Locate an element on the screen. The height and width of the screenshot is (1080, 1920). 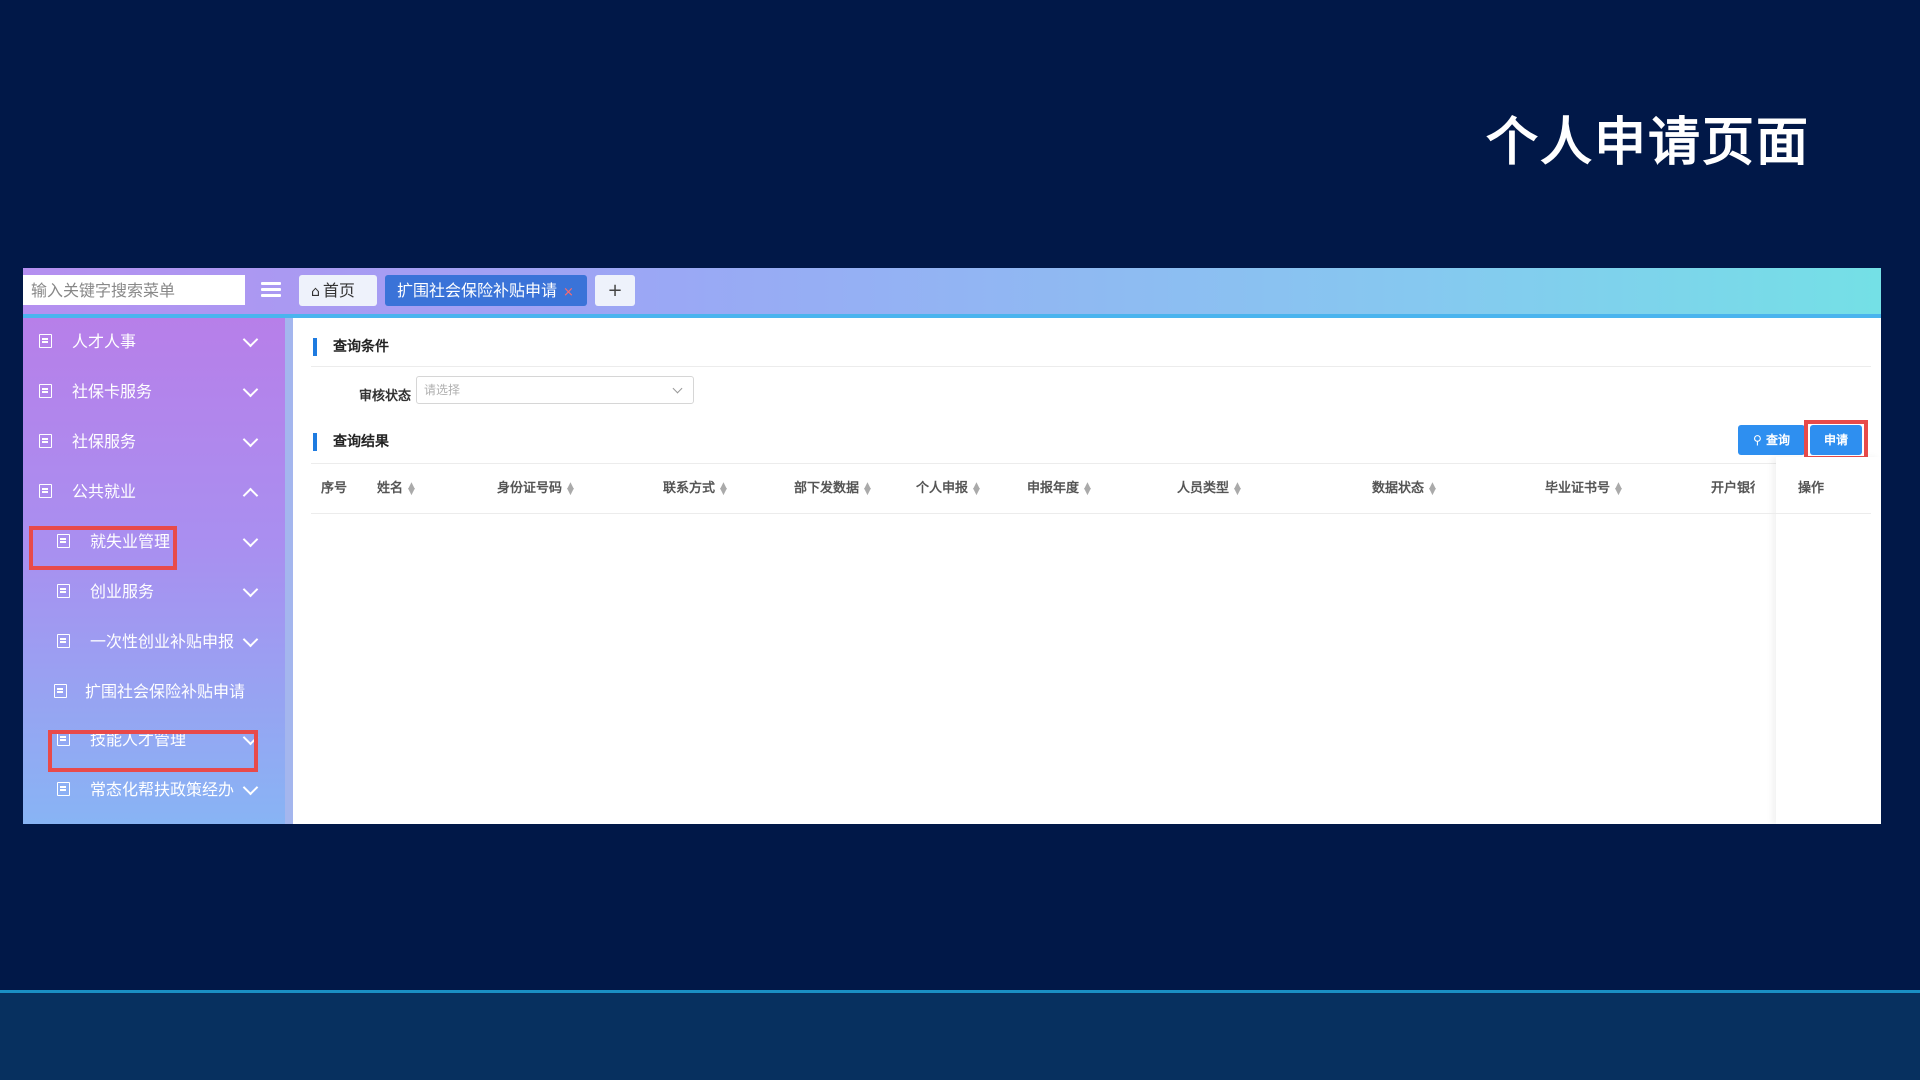
column-header-bank: 开户银行 is located at coordinates (1733, 488).